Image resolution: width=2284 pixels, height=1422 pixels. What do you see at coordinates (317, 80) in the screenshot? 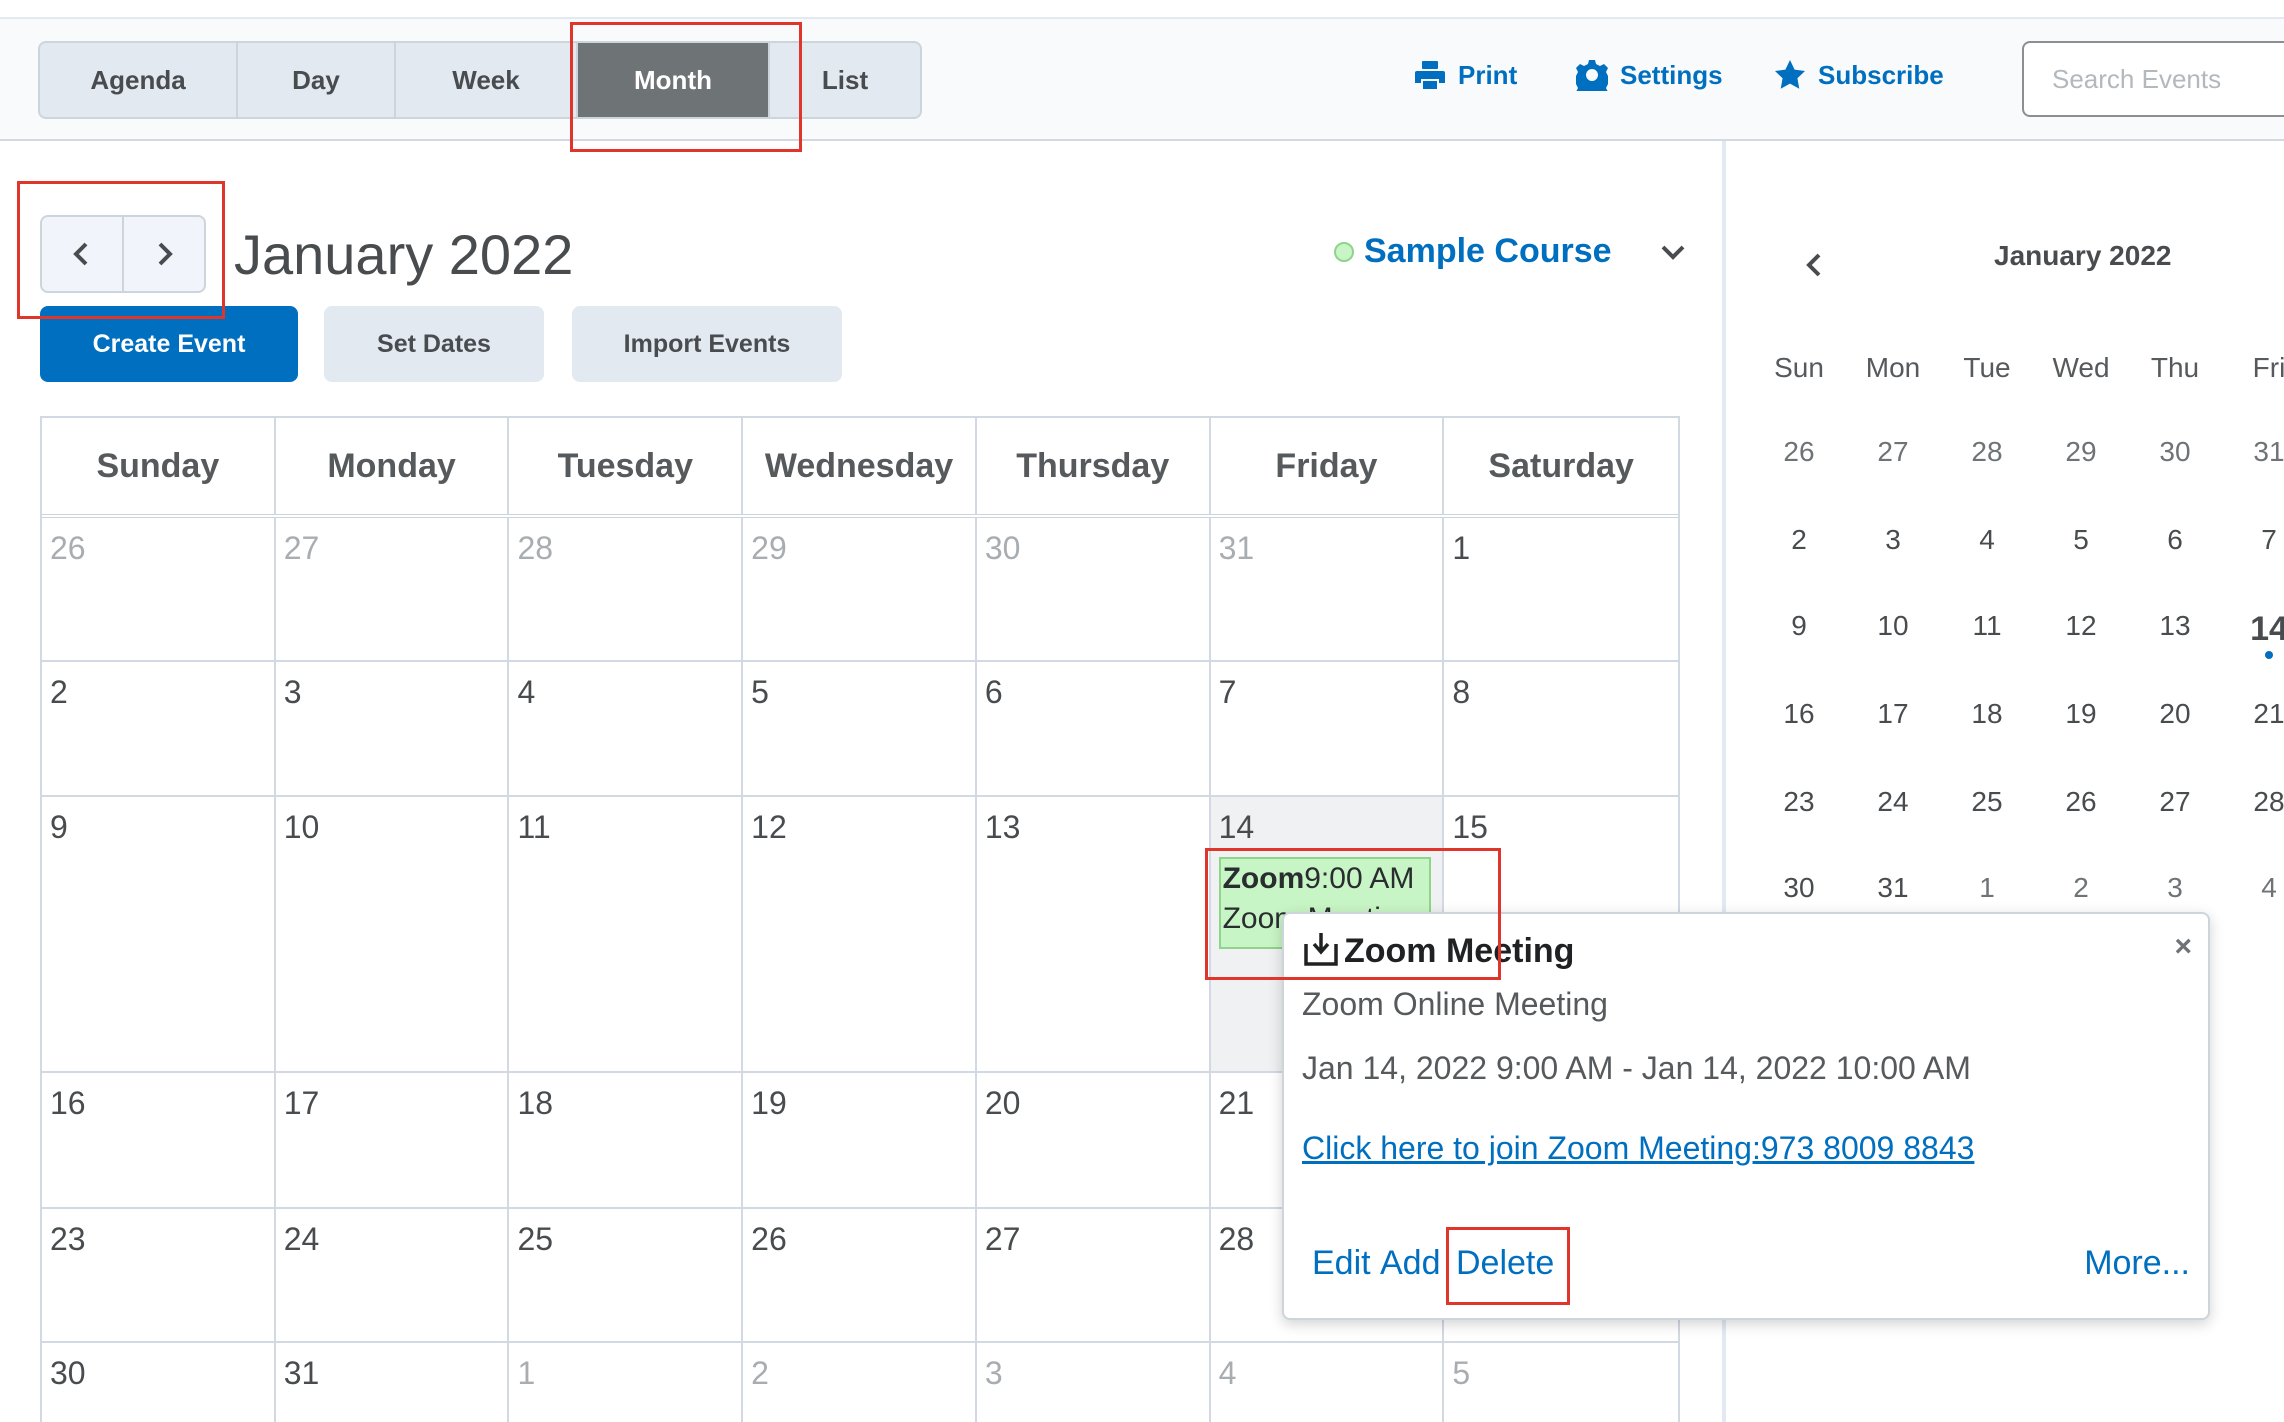
I see `tab-day: Day` at bounding box center [317, 80].